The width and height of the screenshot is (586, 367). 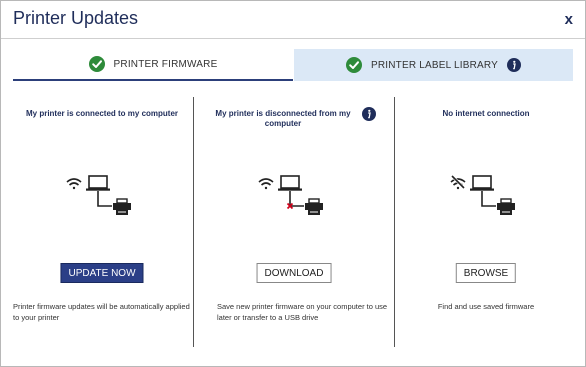 What do you see at coordinates (486, 113) in the screenshot?
I see `option-heading: No internet connection` at bounding box center [486, 113].